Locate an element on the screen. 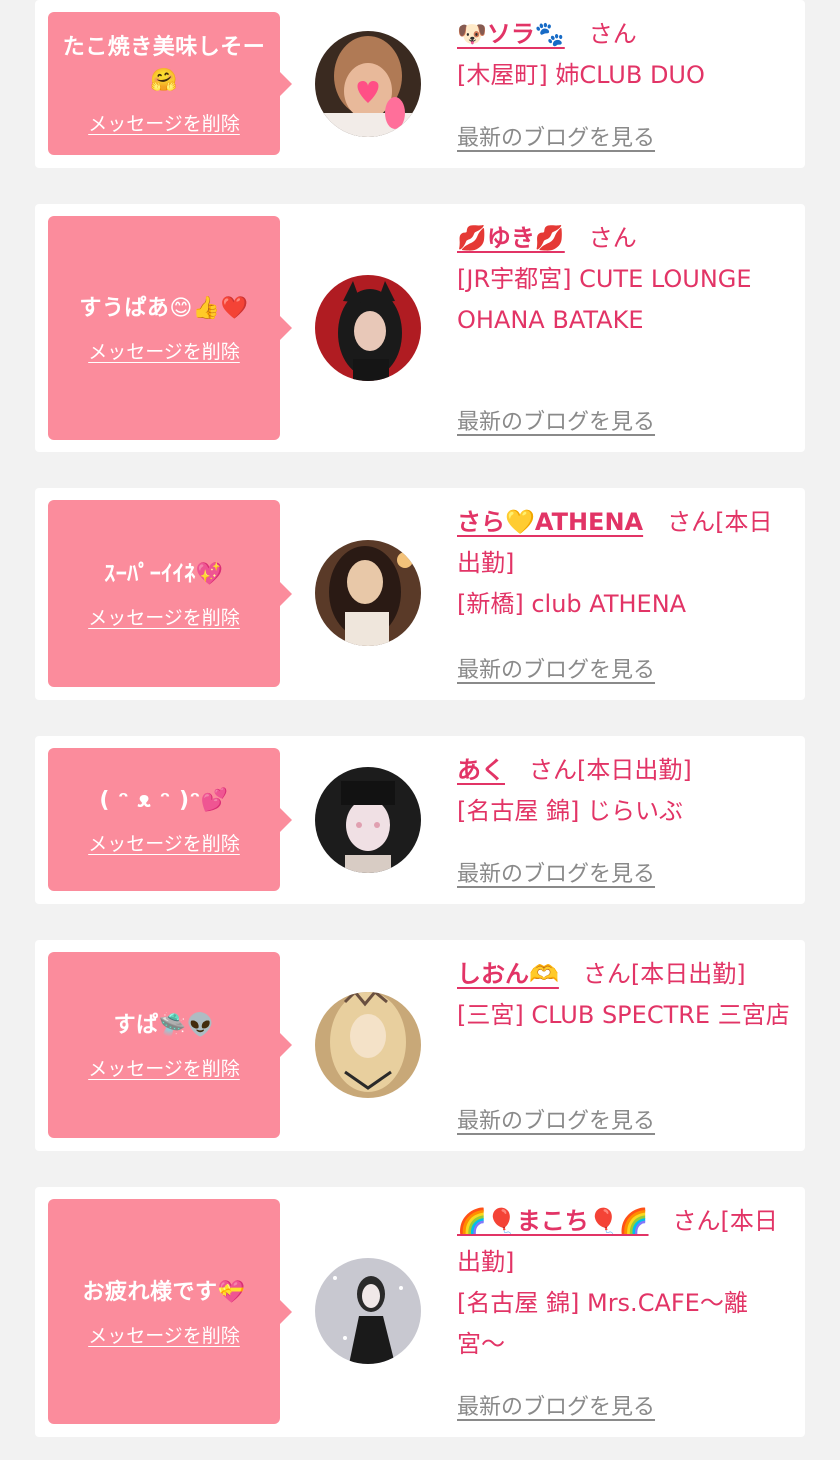  message-text: ( ᵔ ᴥ ᵔ )ᵔ💕 is located at coordinates (164, 800).